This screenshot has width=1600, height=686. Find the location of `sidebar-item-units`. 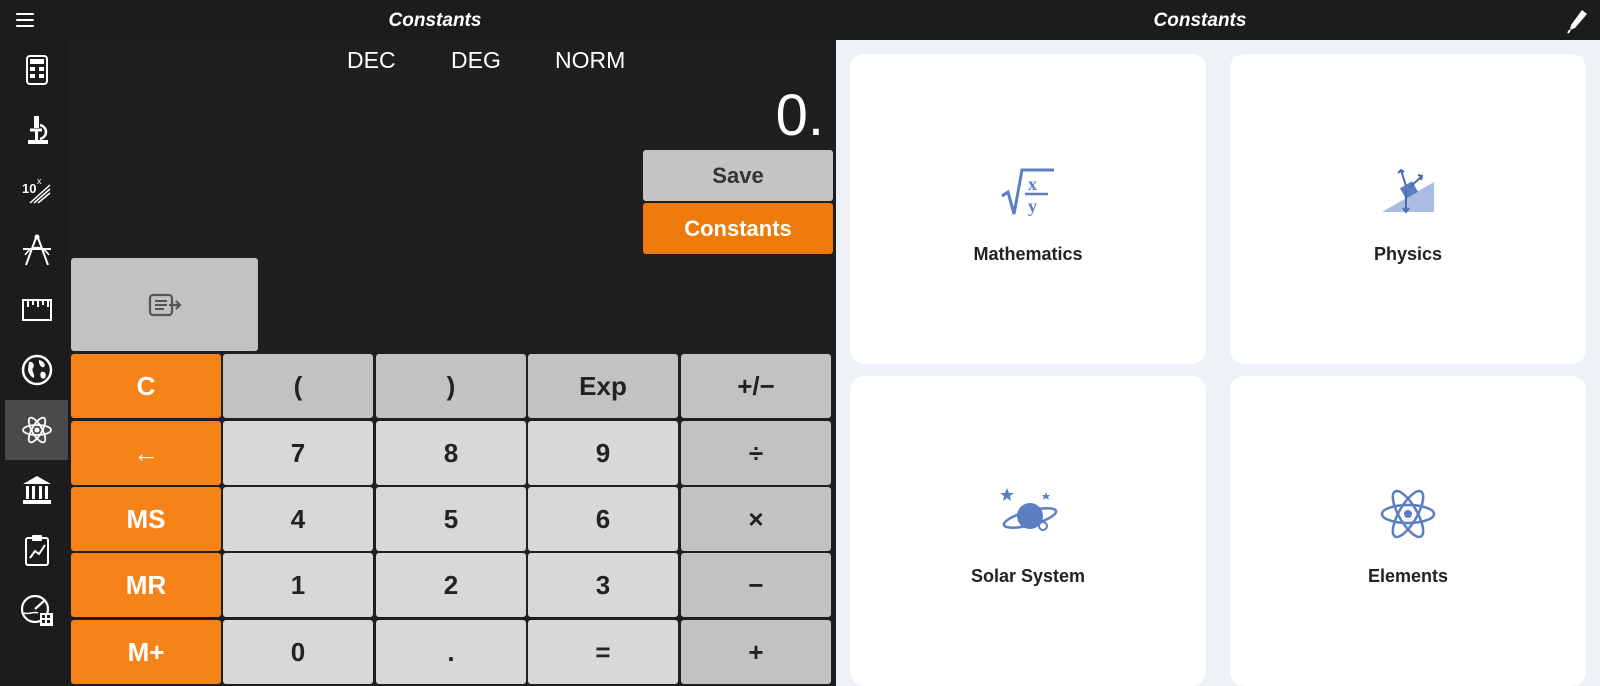

sidebar-item-units is located at coordinates (36, 310).